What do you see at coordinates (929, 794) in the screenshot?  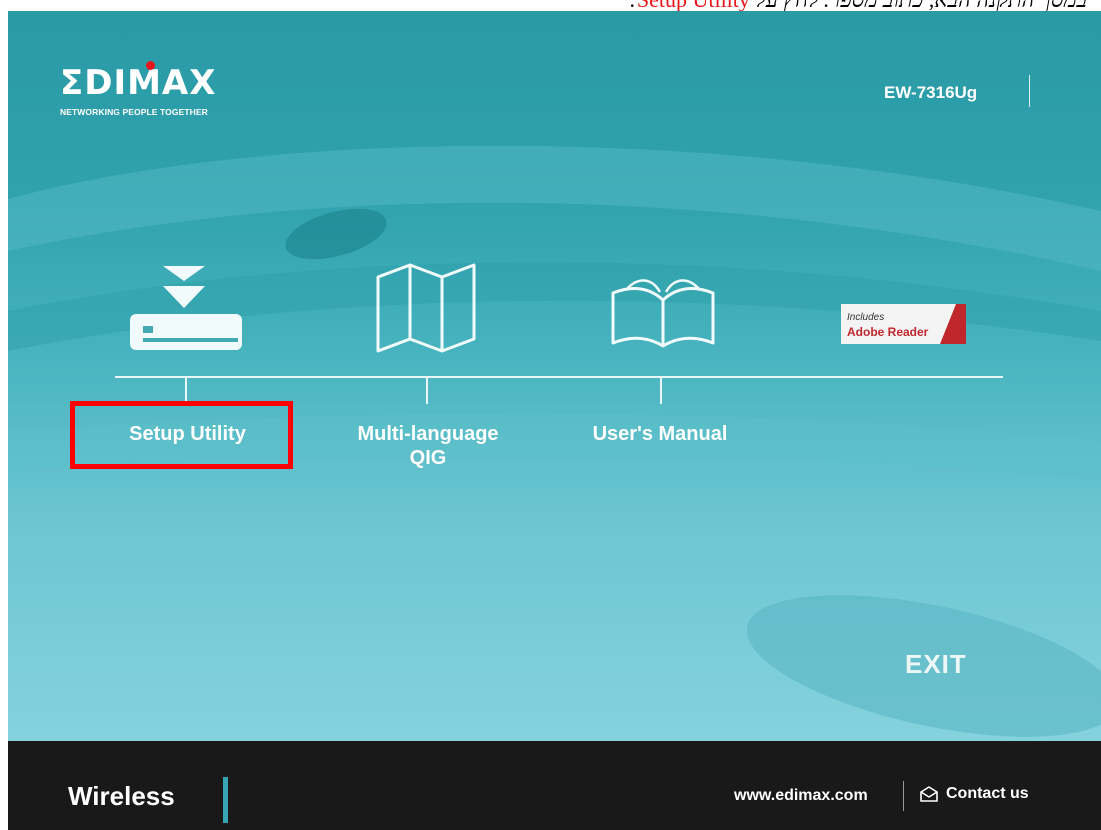 I see `envelope-icon` at bounding box center [929, 794].